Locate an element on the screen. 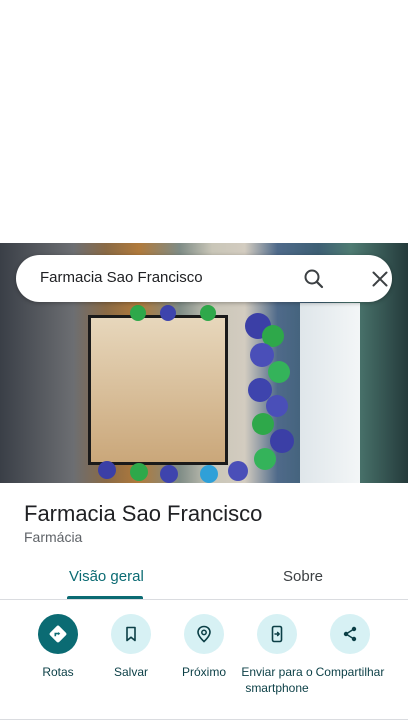 The width and height of the screenshot is (408, 726). tab-overview: Visão geral is located at coordinates (106, 576).